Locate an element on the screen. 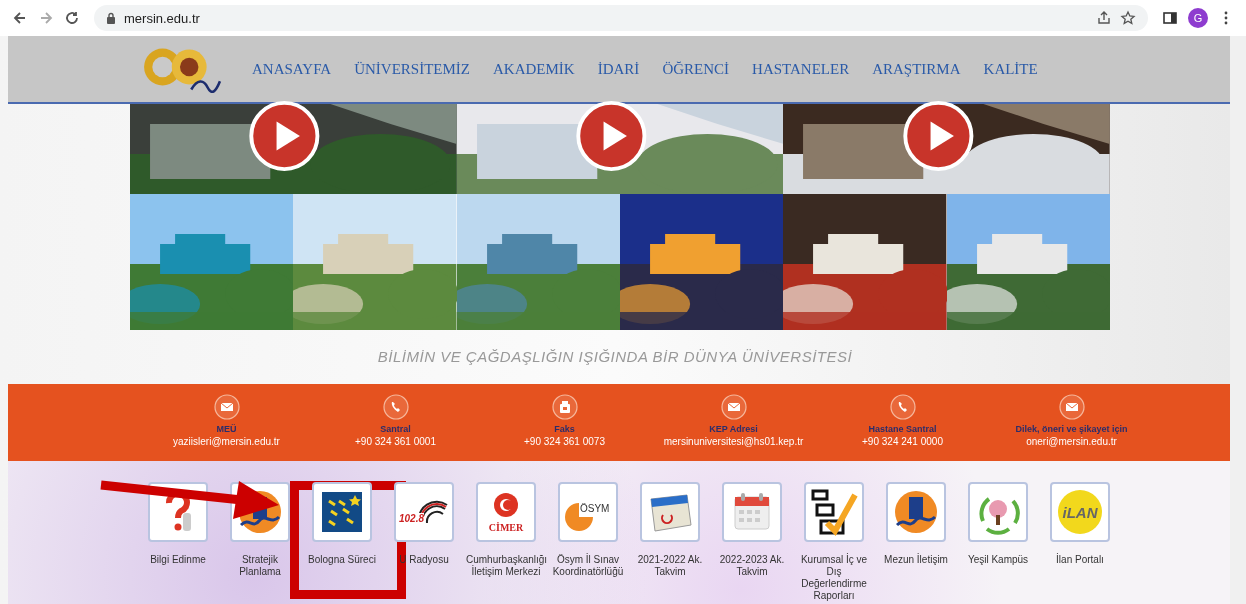  slogan-text: BİLİMİN VE ÇAĞDAŞLIĞIN IŞIĞINDA BİR DÜNYA ÜNİVERSİTESİ is located at coordinates (615, 357).